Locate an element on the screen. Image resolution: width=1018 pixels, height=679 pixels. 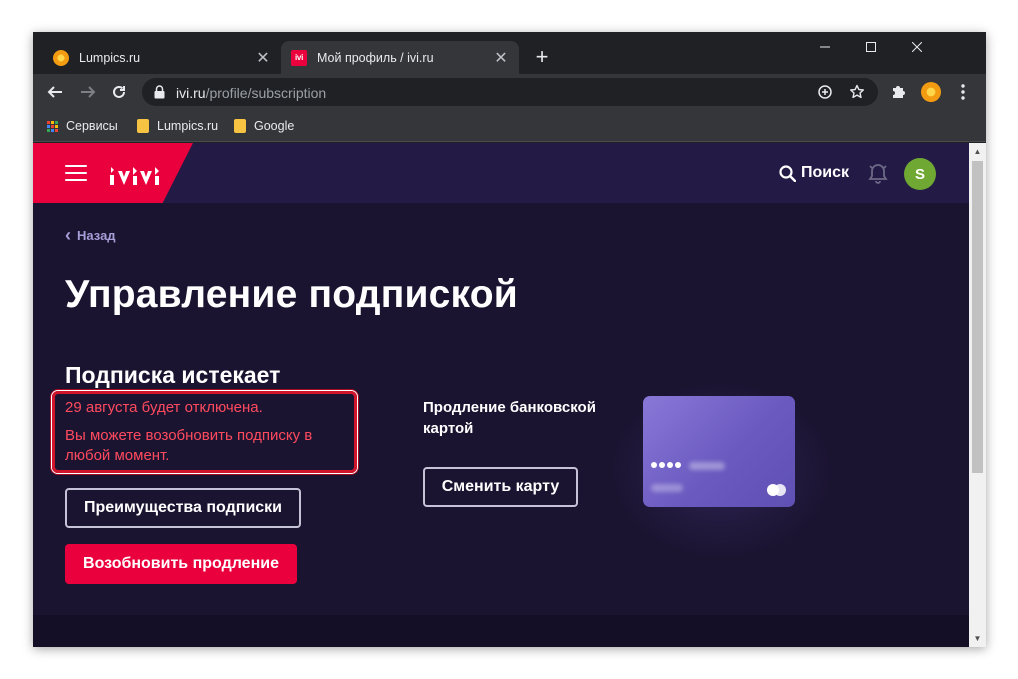
add-circle-icon is located at coordinates (825, 92).